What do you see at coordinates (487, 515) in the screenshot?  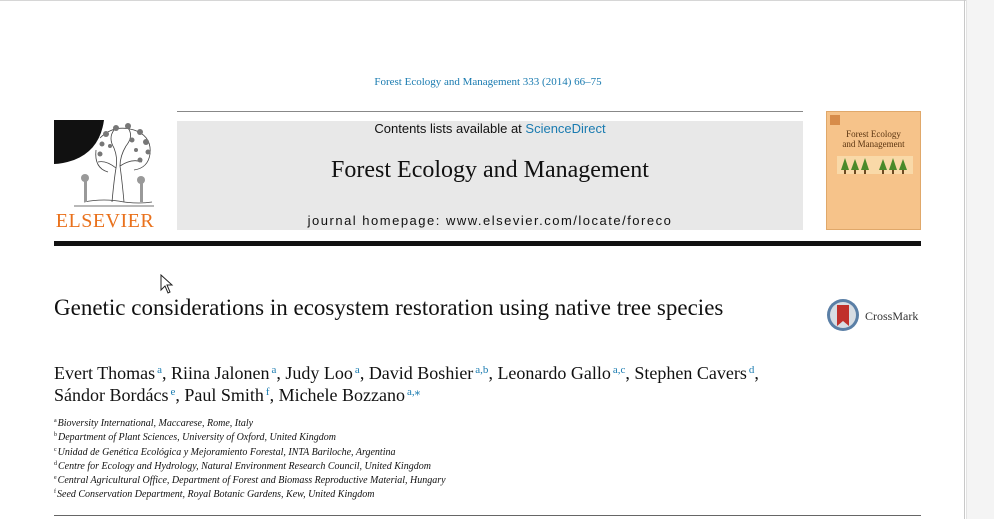 I see `section-divider` at bounding box center [487, 515].